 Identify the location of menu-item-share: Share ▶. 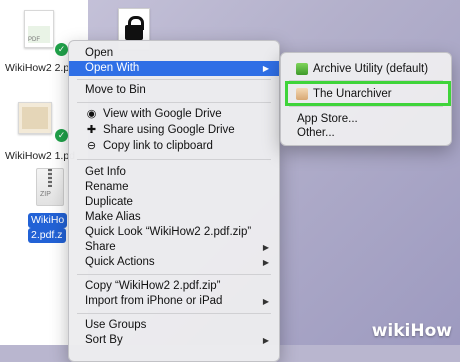
(174, 247).